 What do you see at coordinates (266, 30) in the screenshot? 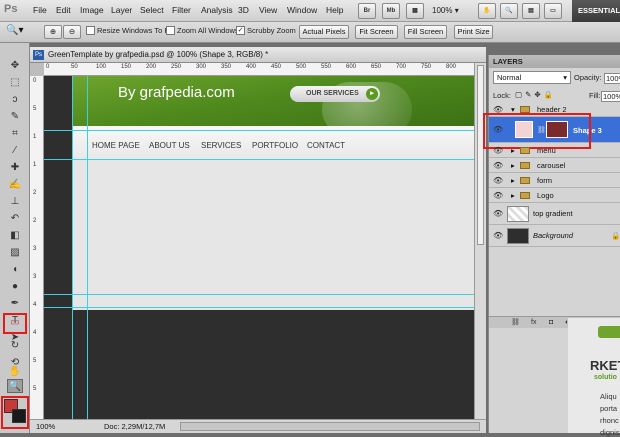
I see `scrubby-zoom-checkbox: ✓ Scrubby Zoom` at bounding box center [266, 30].